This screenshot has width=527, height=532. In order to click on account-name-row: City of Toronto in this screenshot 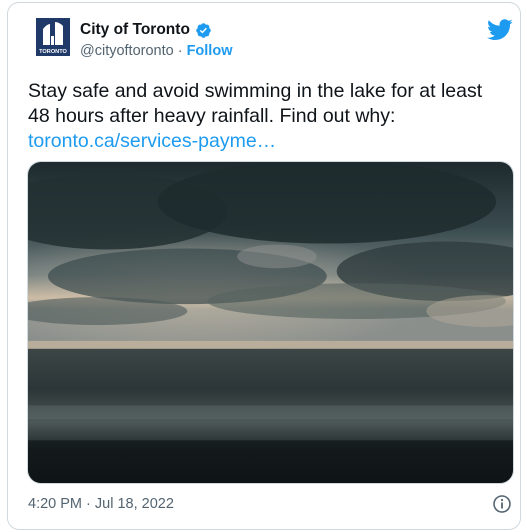, I will do `click(146, 30)`.